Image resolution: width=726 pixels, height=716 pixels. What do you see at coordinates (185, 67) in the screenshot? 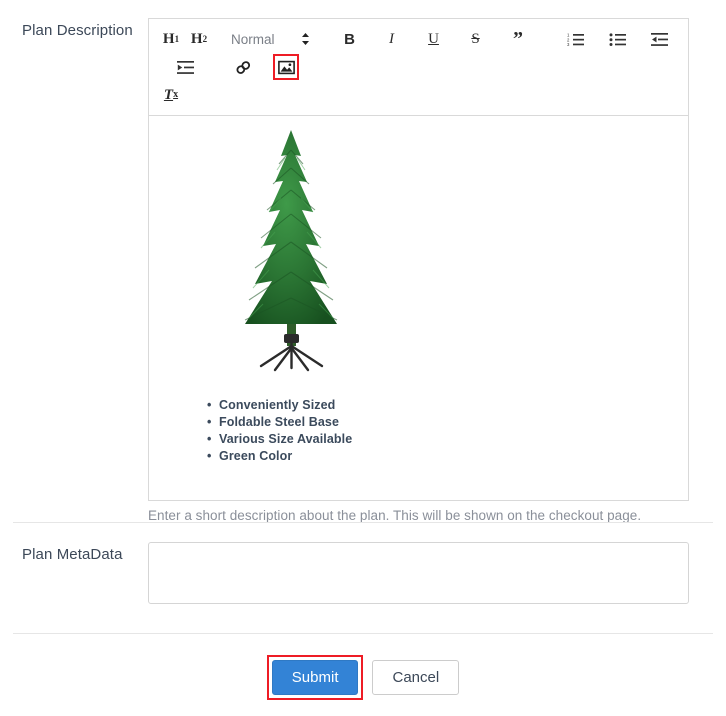
I see `indent-icon` at bounding box center [185, 67].